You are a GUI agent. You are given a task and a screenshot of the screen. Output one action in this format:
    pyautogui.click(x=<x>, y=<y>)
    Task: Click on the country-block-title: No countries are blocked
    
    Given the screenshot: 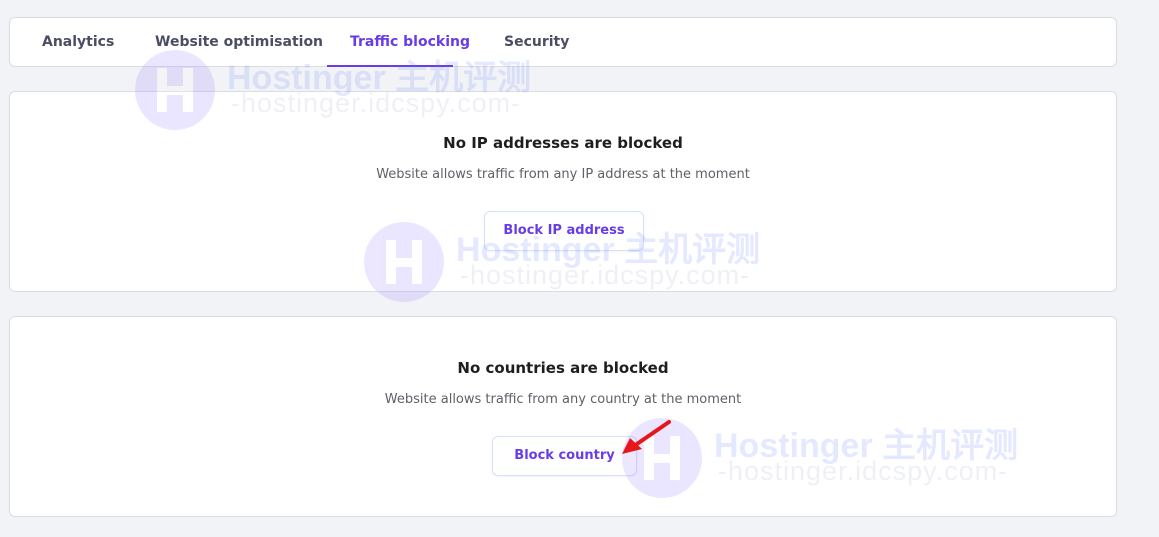 What is the action you would take?
    pyautogui.click(x=563, y=368)
    